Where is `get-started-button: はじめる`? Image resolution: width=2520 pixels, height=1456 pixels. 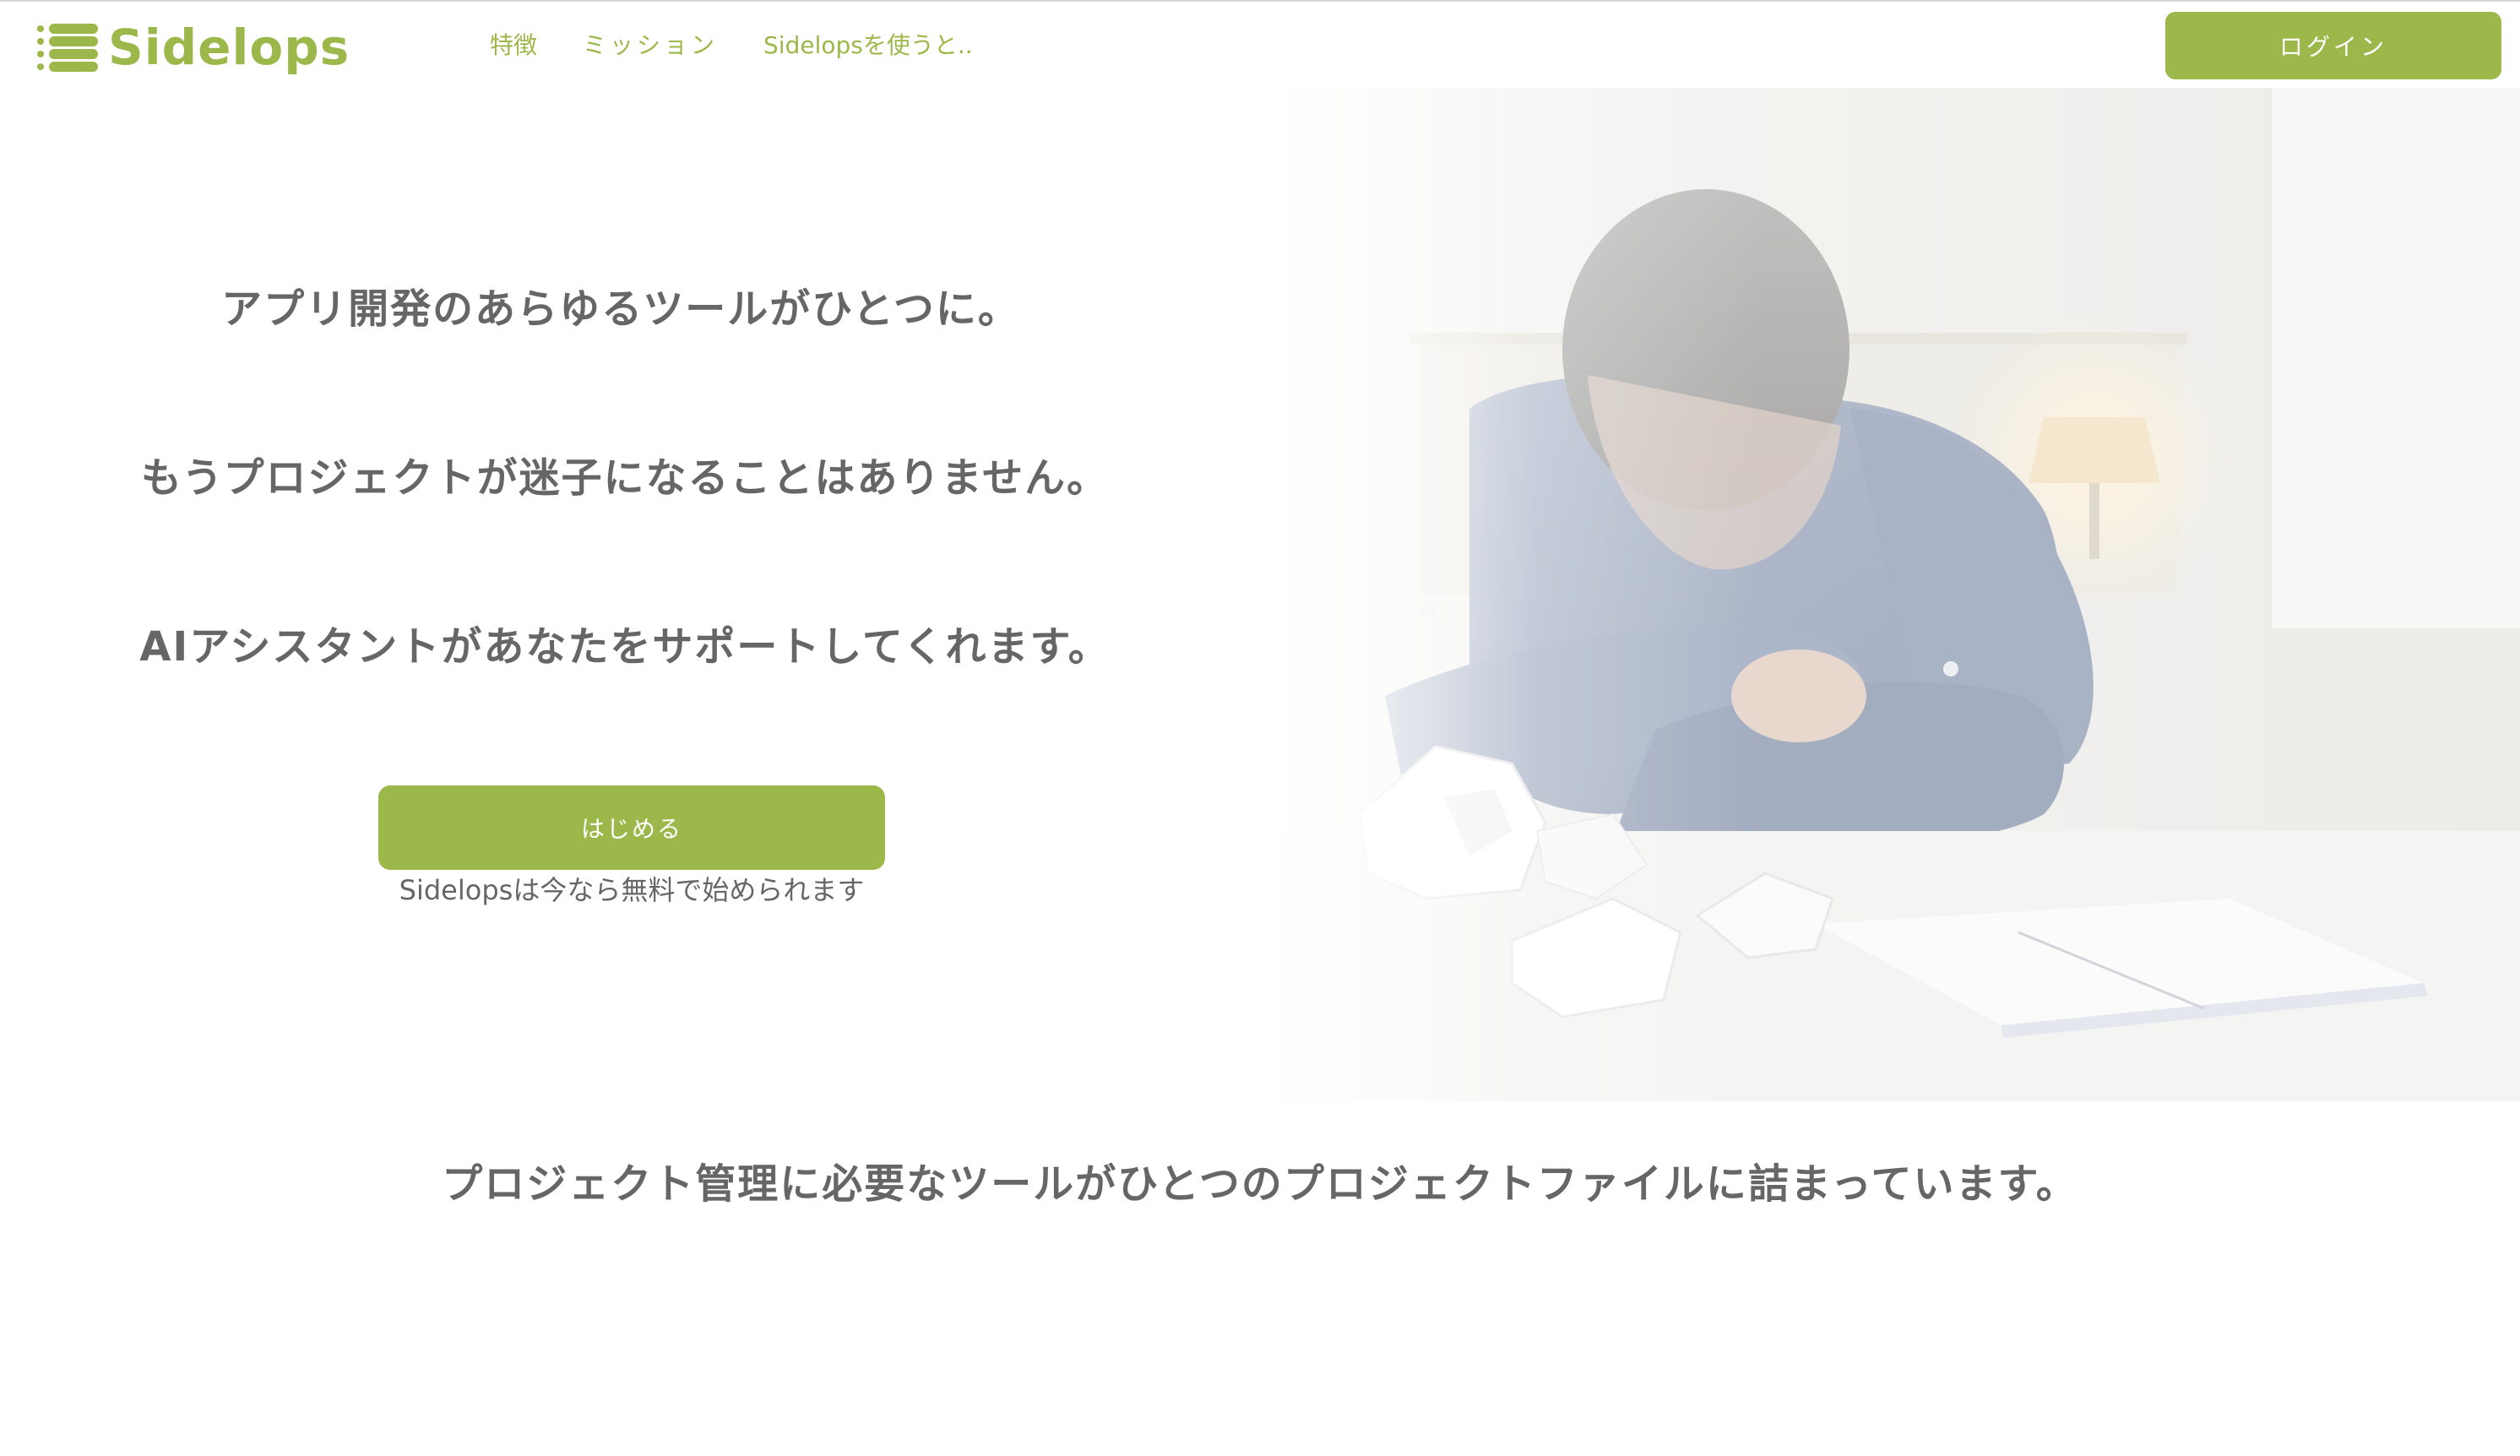
get-started-button: はじめる is located at coordinates (631, 827).